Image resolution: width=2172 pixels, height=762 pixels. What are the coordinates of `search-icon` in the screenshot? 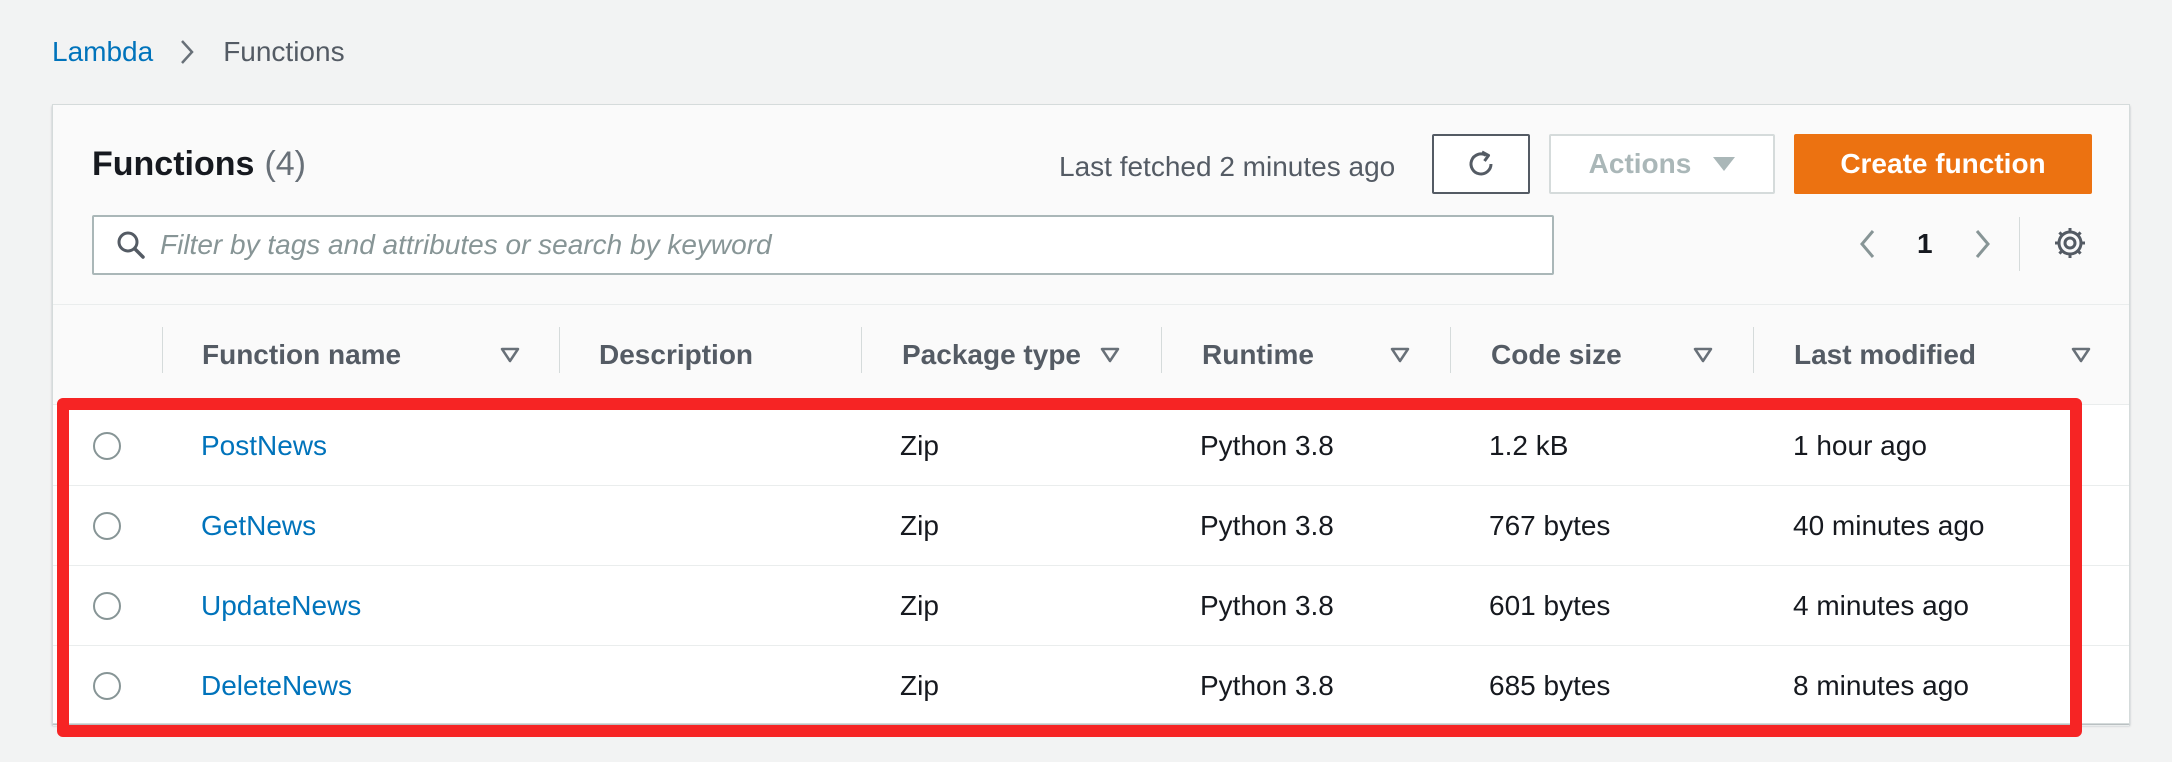 It's located at (131, 245).